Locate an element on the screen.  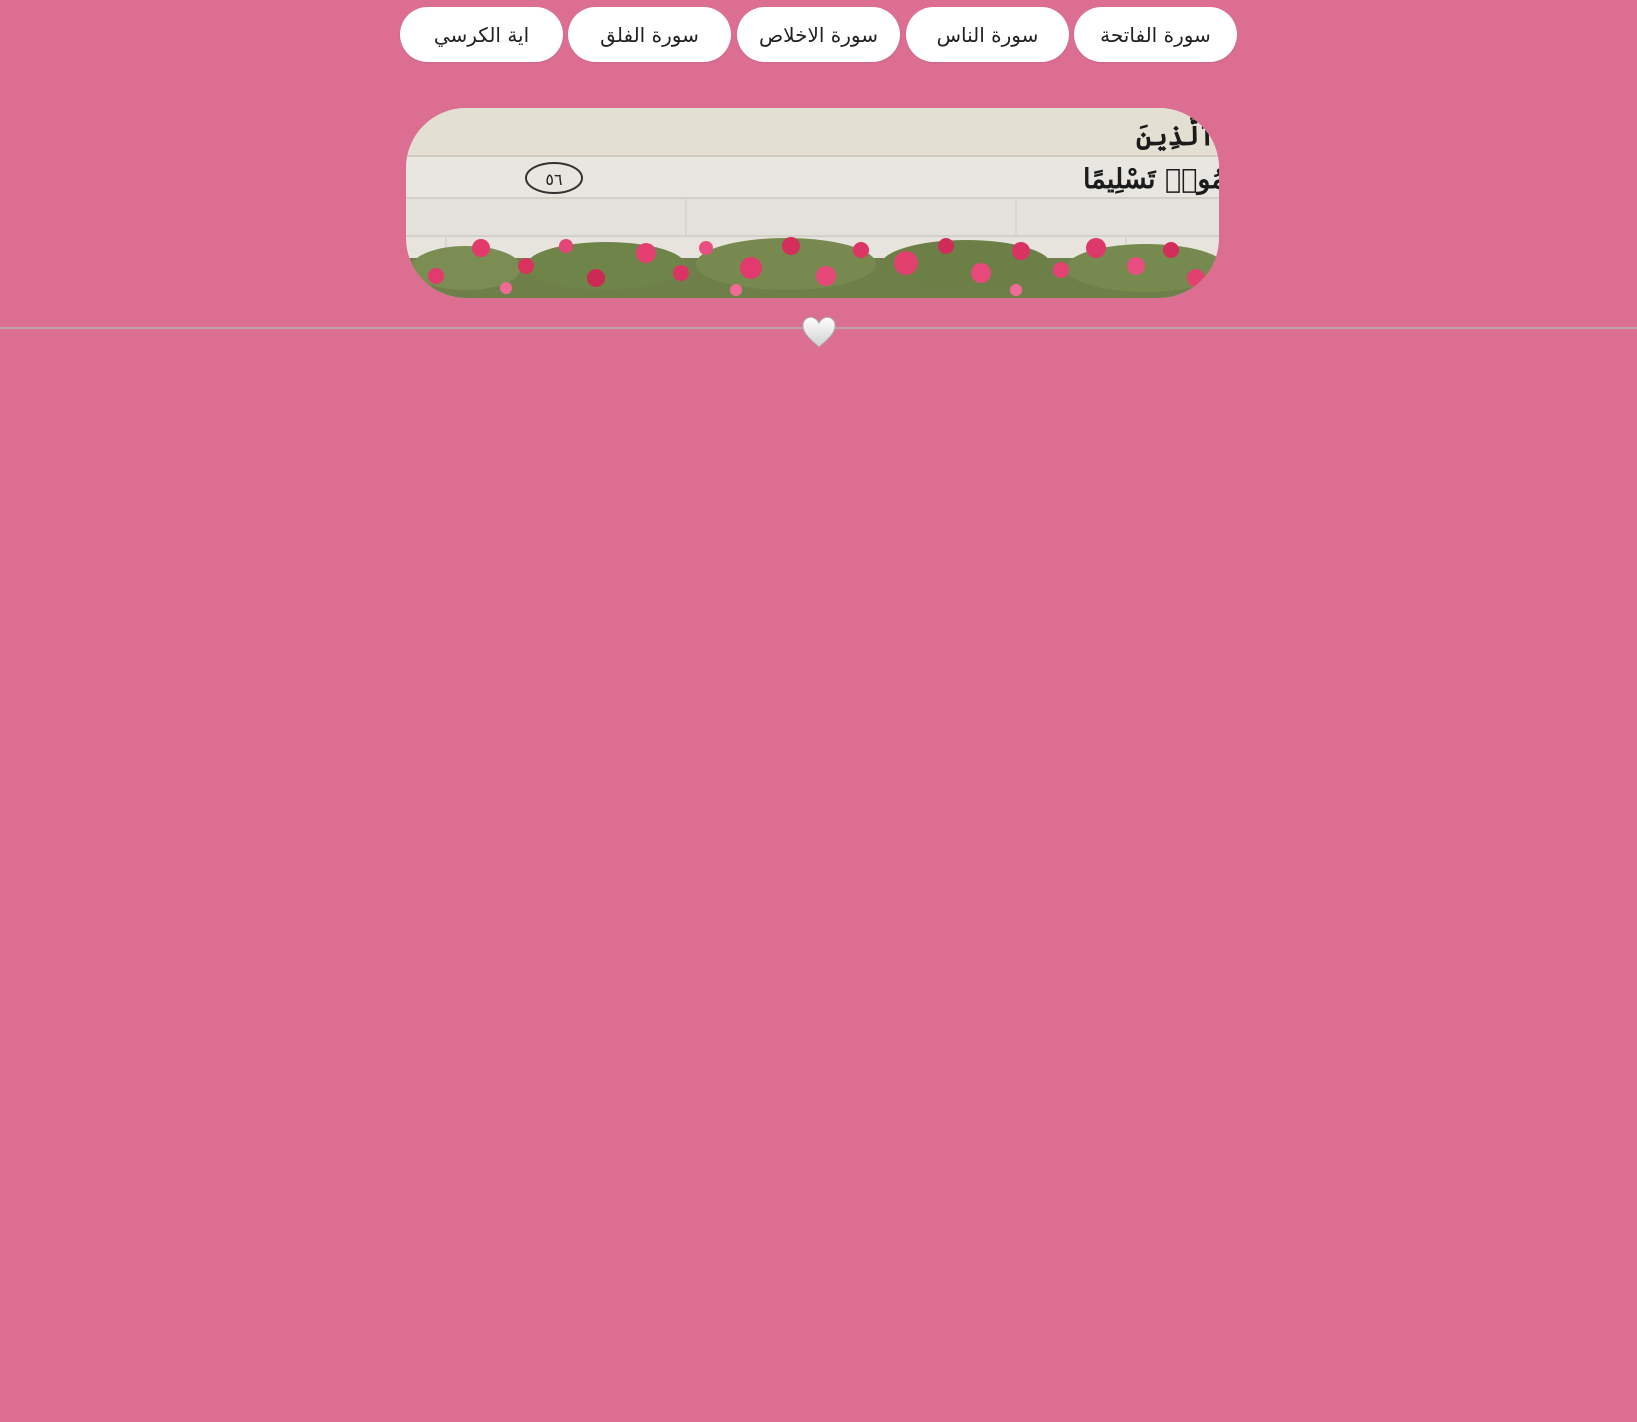
surah-nas-button: سورة الناس is located at coordinates (987, 34).